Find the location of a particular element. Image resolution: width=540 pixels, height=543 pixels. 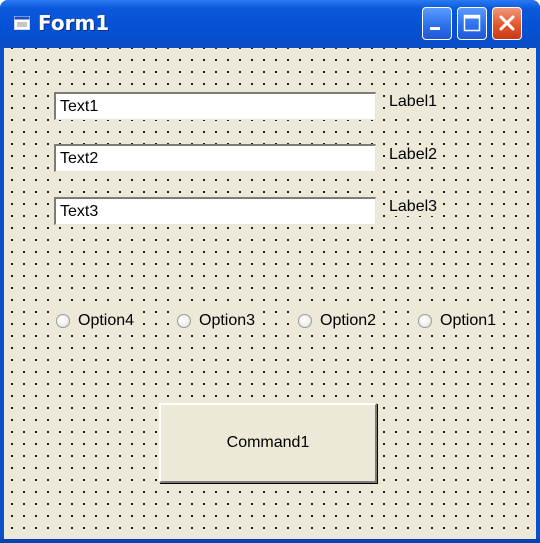

option3-label: Option3 is located at coordinates (227, 320).